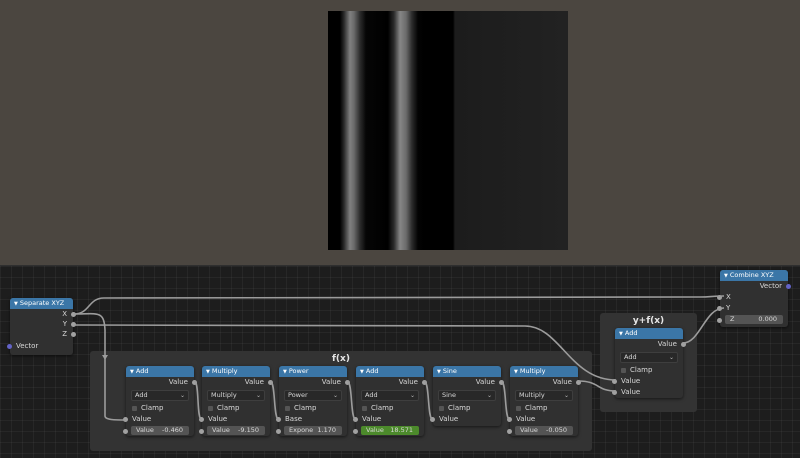  Describe the element at coordinates (237, 382) in the screenshot. I see `math-node-output: Value` at that location.